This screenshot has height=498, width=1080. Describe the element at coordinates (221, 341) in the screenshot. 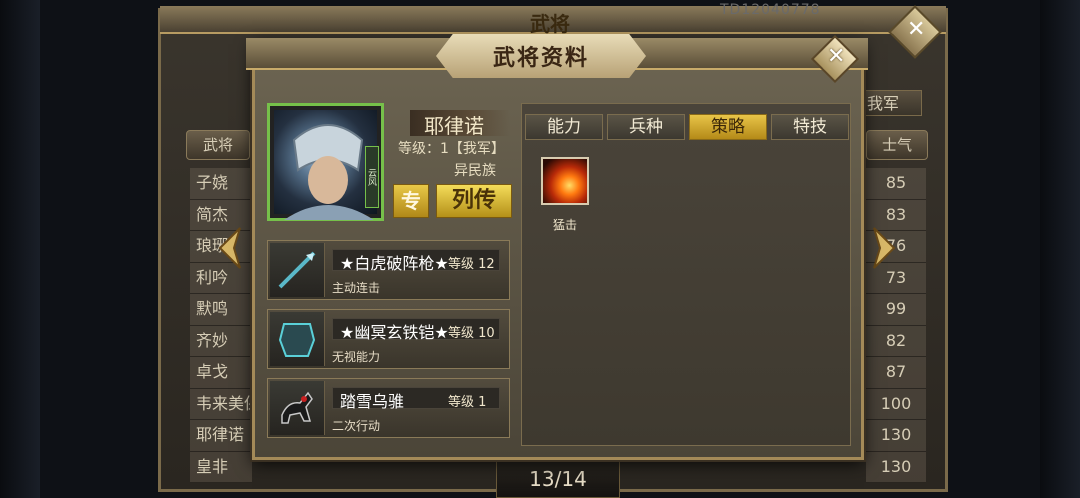

I see `general-row: 齐妙` at that location.